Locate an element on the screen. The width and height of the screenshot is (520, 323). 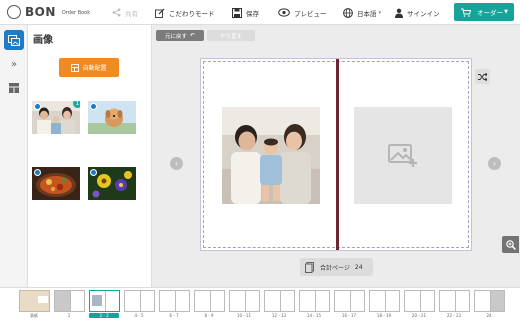
add-image-icon is located at coordinates (402, 155).